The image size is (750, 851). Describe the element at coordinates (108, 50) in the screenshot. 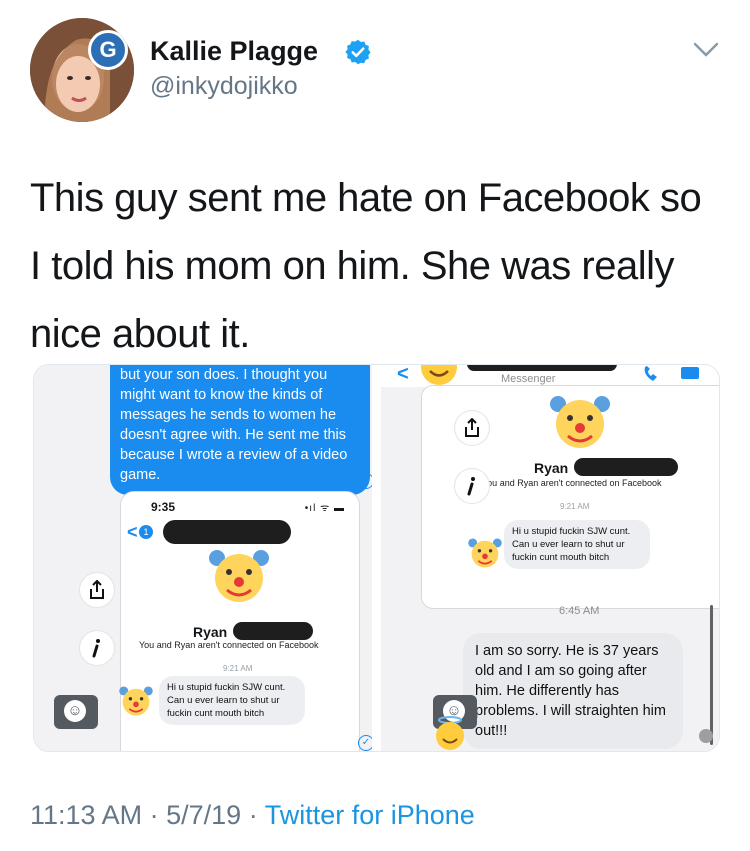

I see `avatar-g-badge: G` at that location.